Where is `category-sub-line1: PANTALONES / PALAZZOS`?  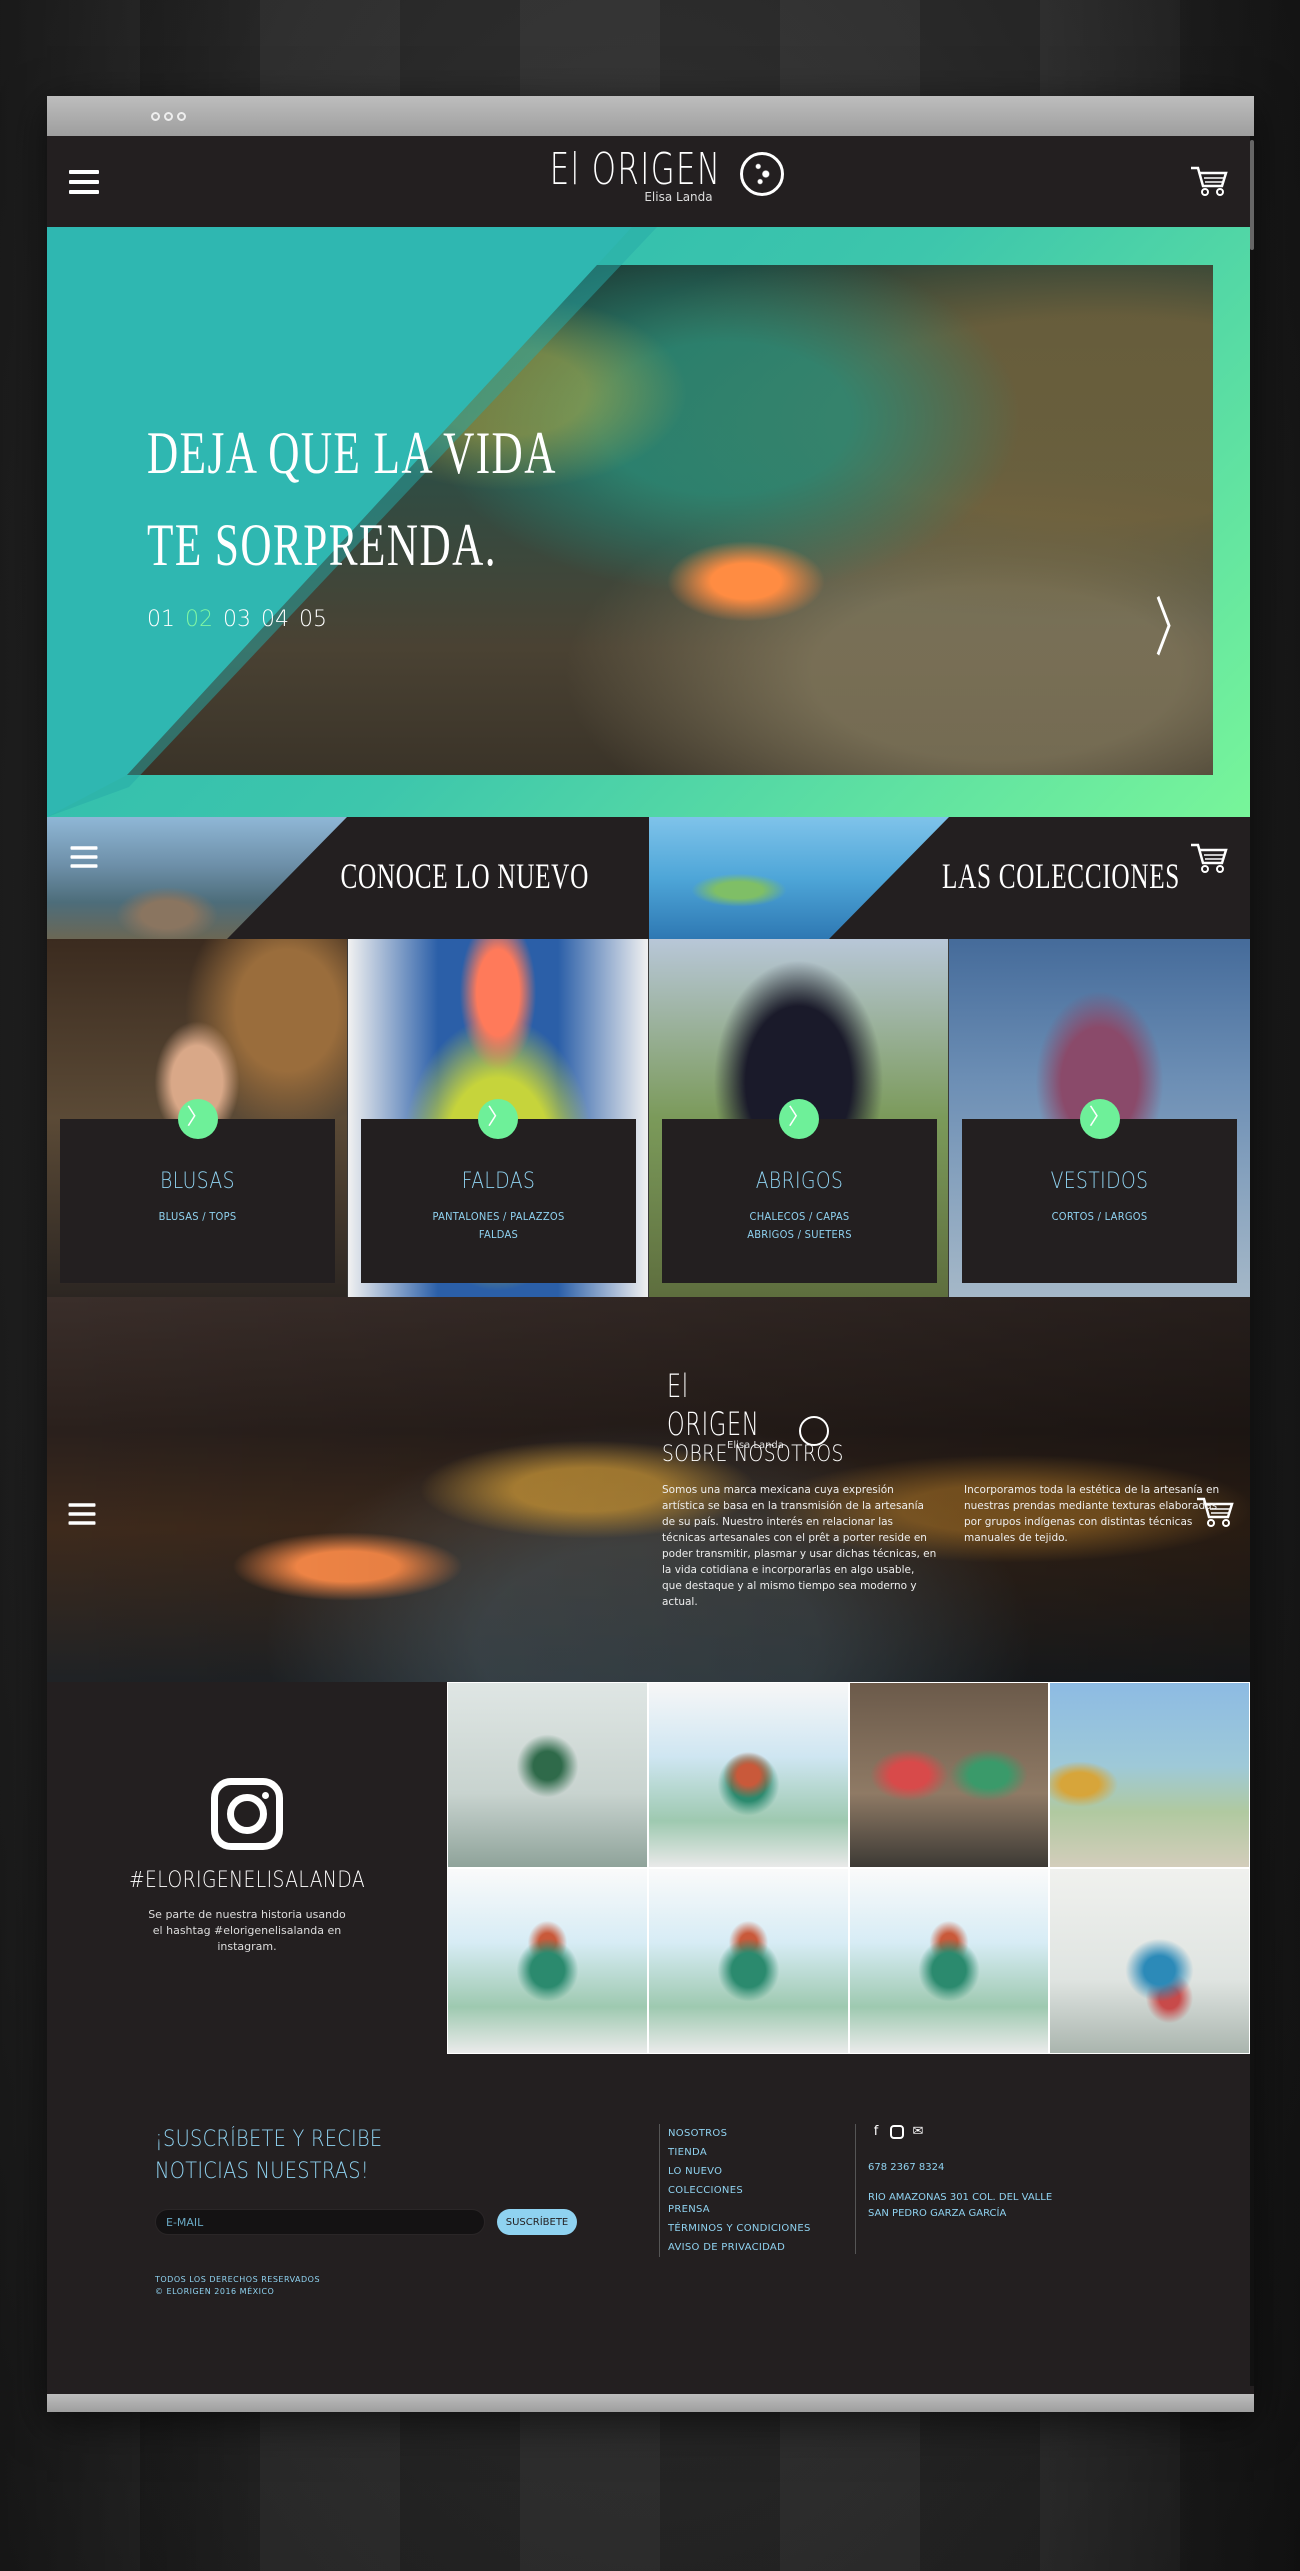
category-sub-line1: PANTALONES / PALAZZOS is located at coordinates (498, 1216).